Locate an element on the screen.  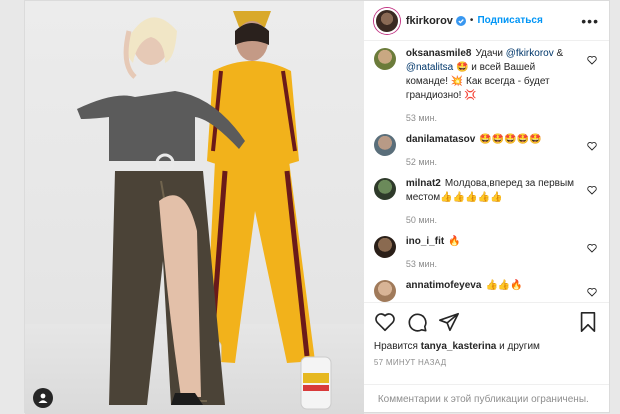
save-bookmark-icon is located at coordinates (588, 322).